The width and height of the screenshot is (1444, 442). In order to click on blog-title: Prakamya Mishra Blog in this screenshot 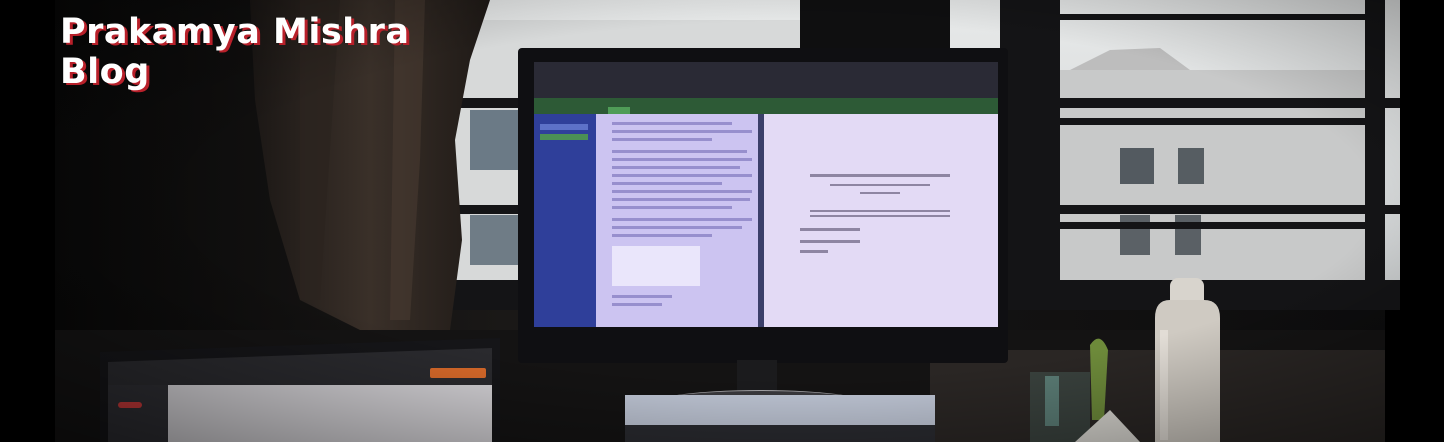, I will do `click(234, 52)`.